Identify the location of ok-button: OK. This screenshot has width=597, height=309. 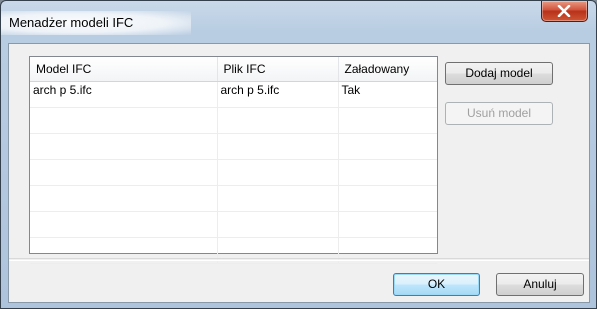
(436, 284).